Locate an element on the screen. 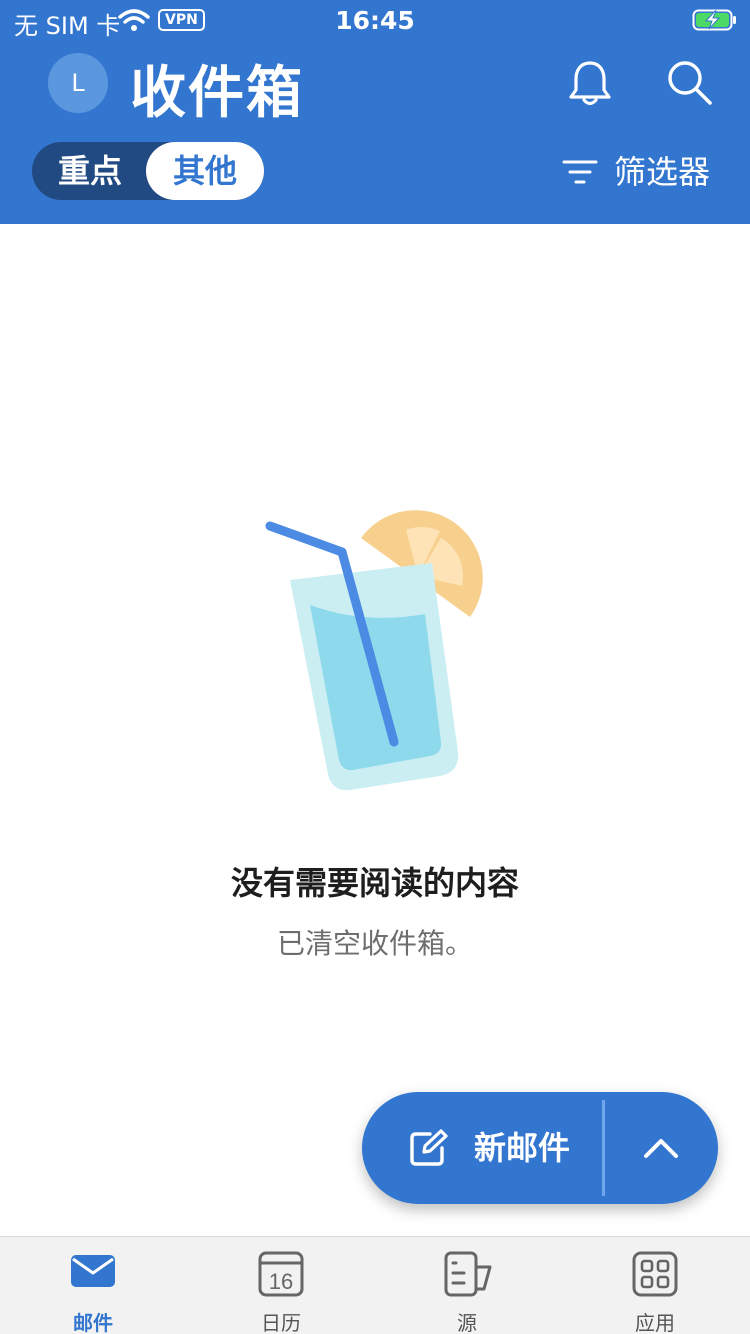 This screenshot has width=750, height=1334. inbox-segment-control: 重点 其他 is located at coordinates (148, 171).